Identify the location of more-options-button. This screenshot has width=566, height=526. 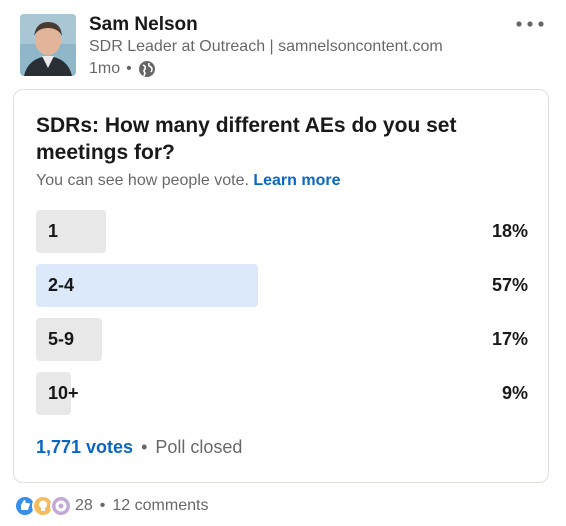
(530, 24).